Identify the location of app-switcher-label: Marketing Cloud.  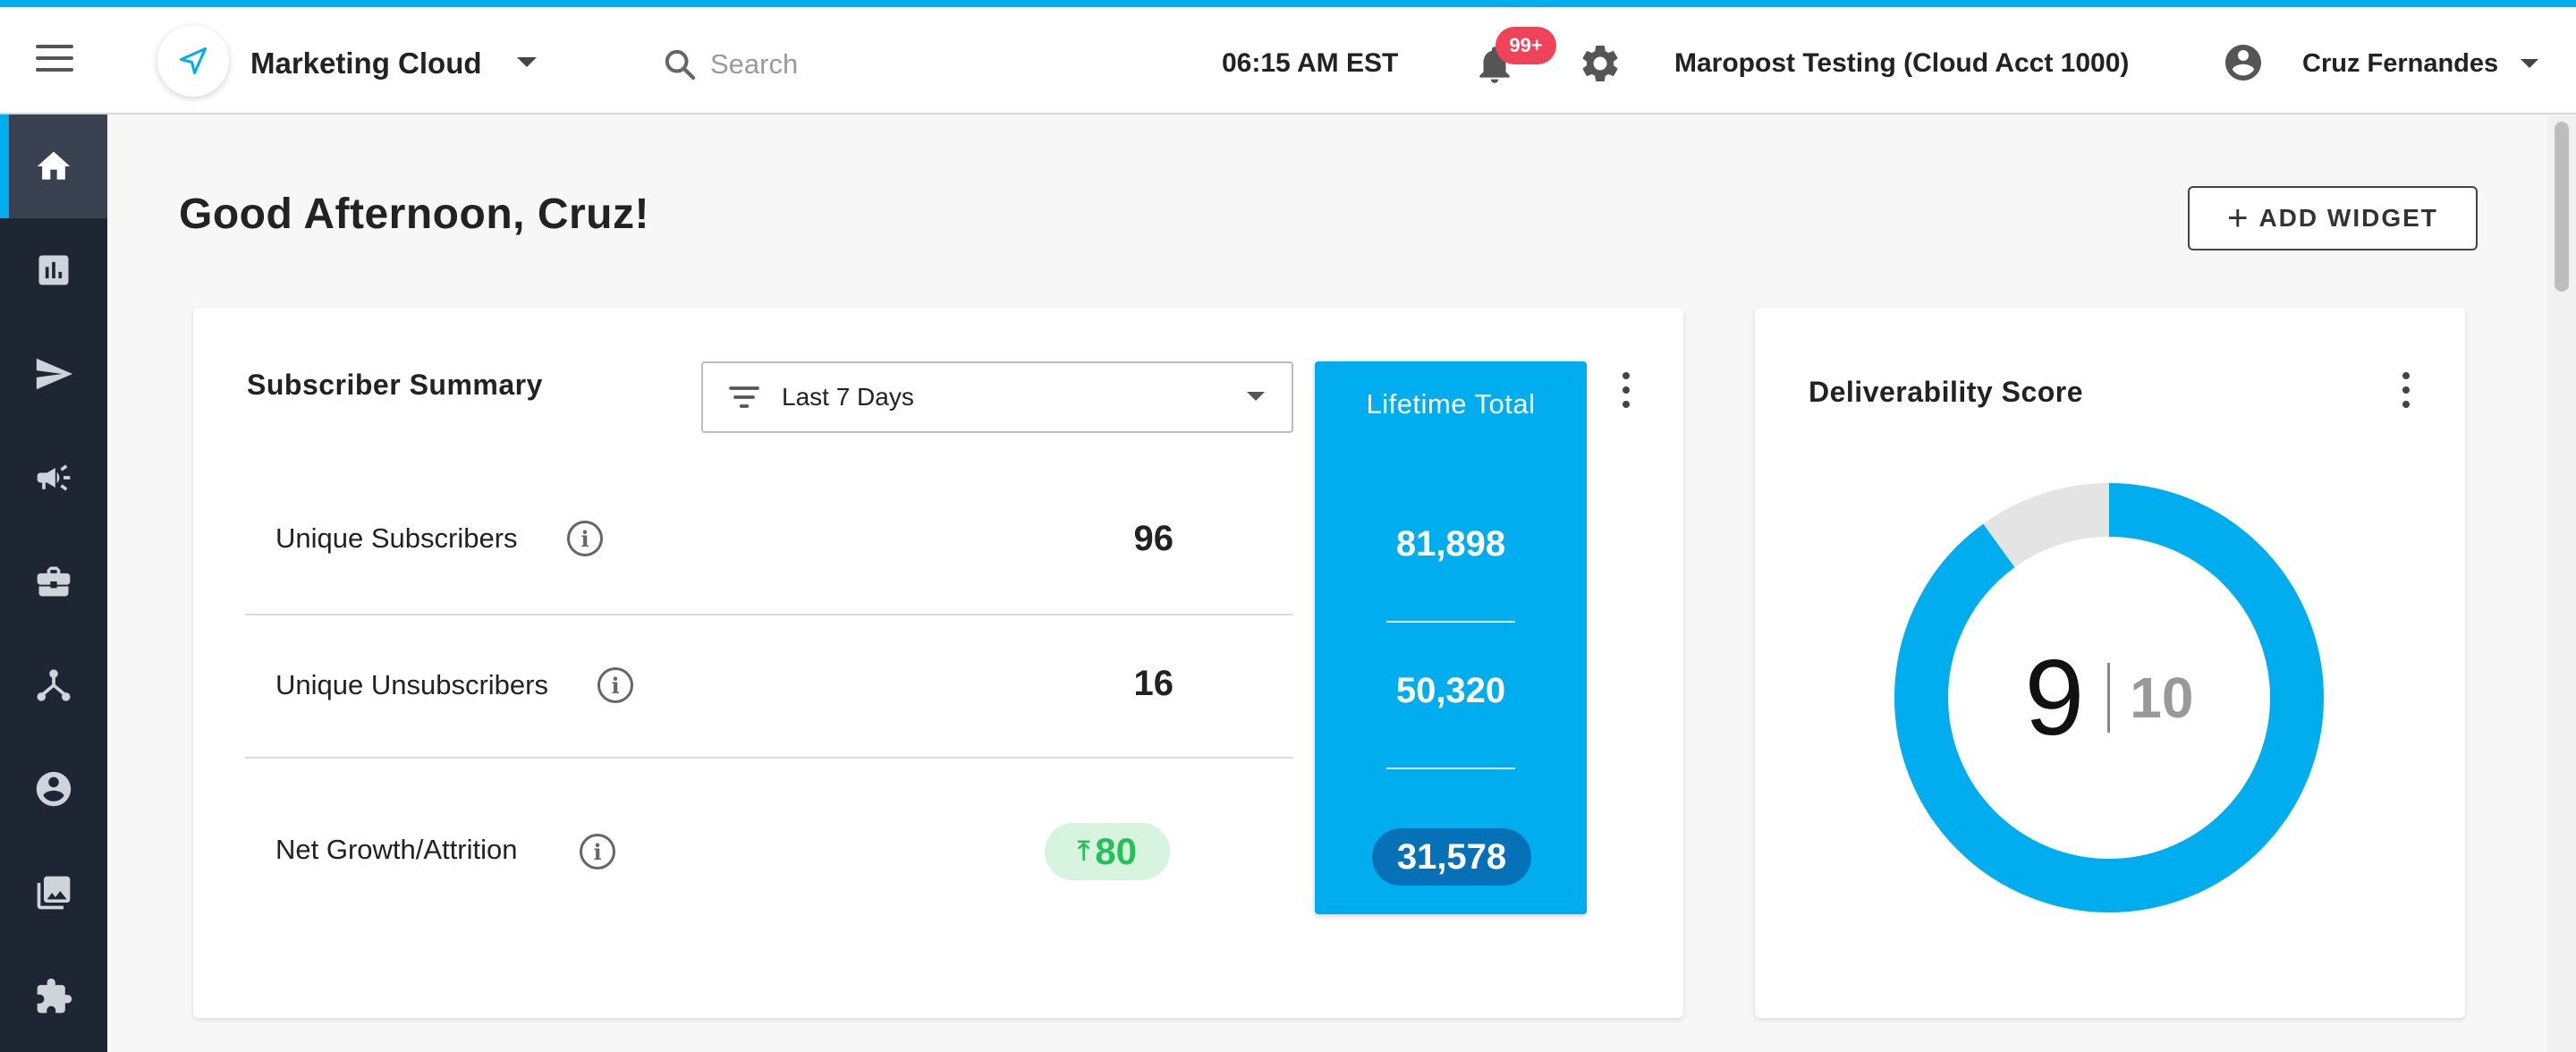
(366, 64).